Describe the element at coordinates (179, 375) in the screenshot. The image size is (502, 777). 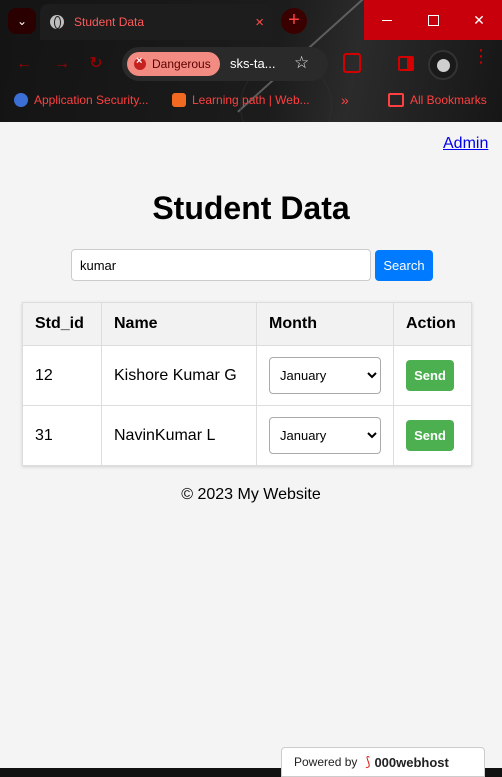
I see `name-cell: Kishore Kumar G` at that location.